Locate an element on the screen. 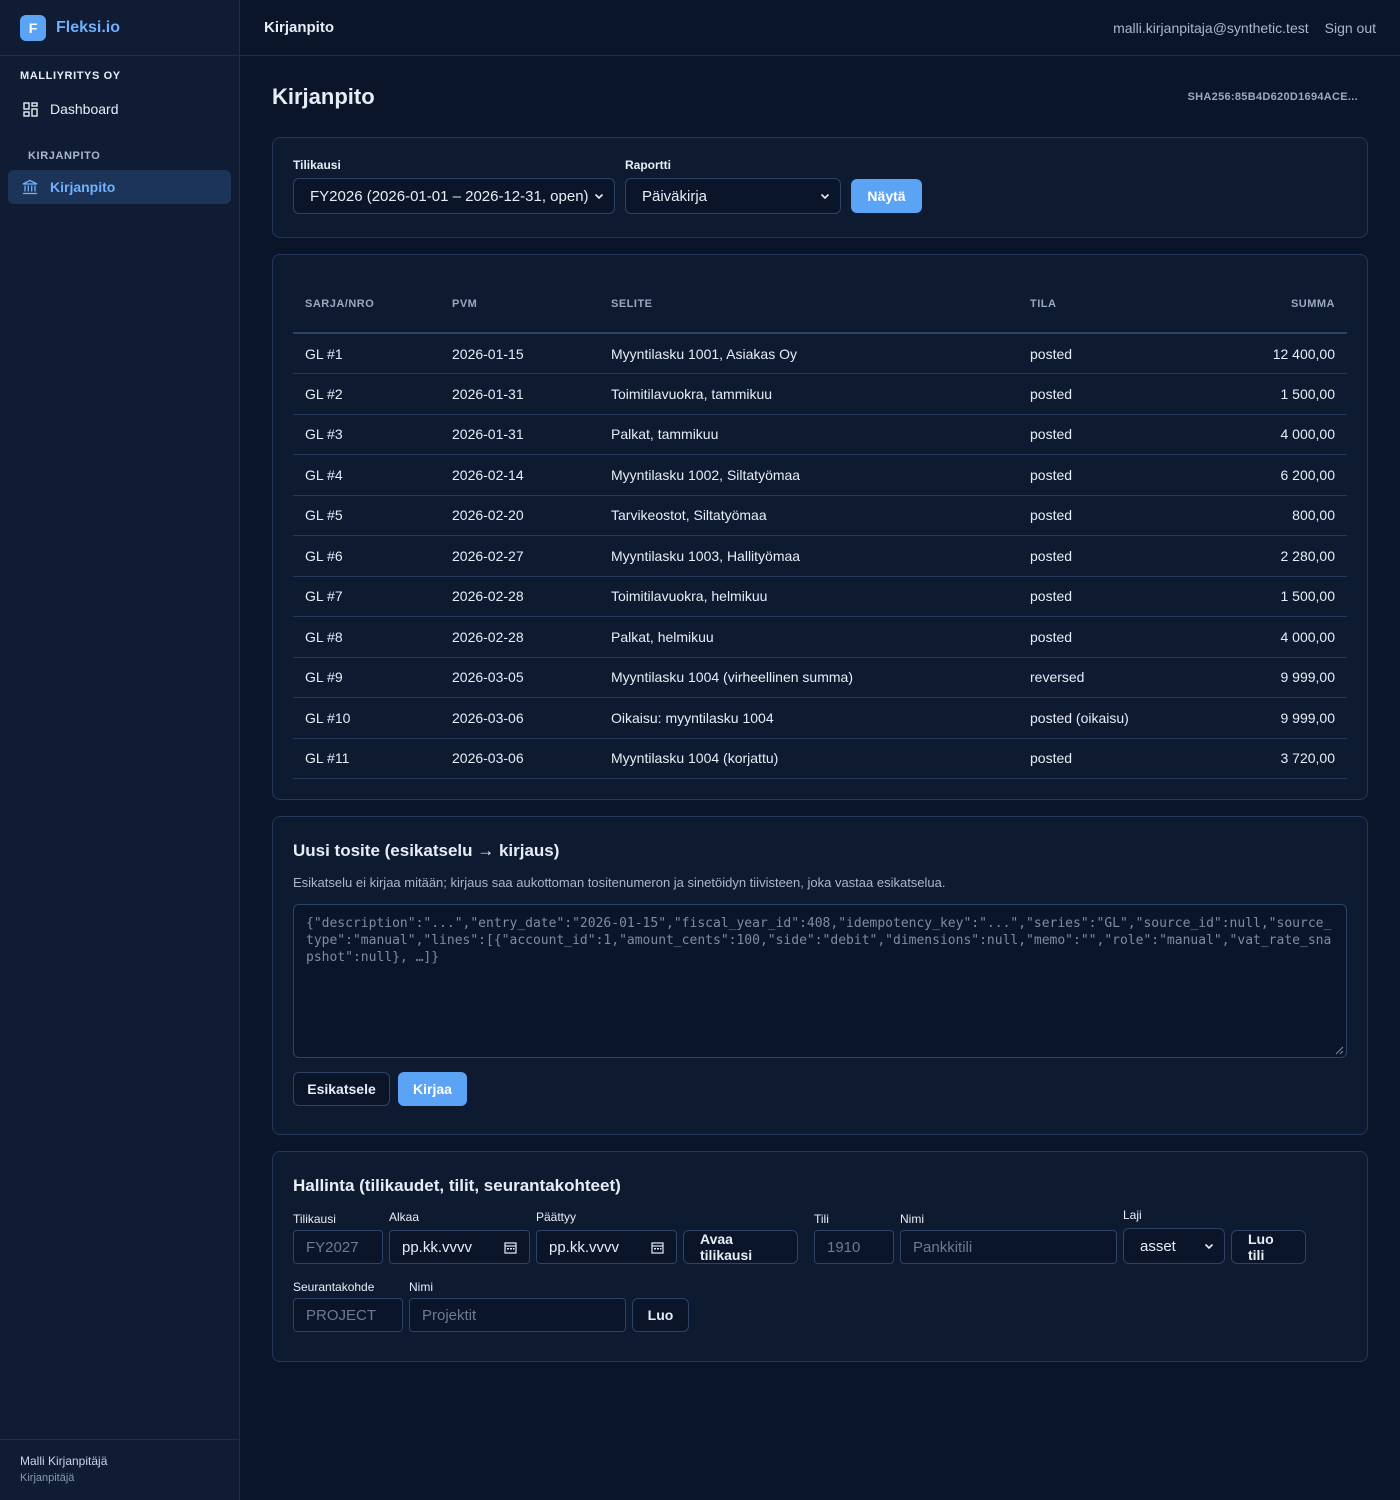  cell-series: GL #3 is located at coordinates (366, 434).